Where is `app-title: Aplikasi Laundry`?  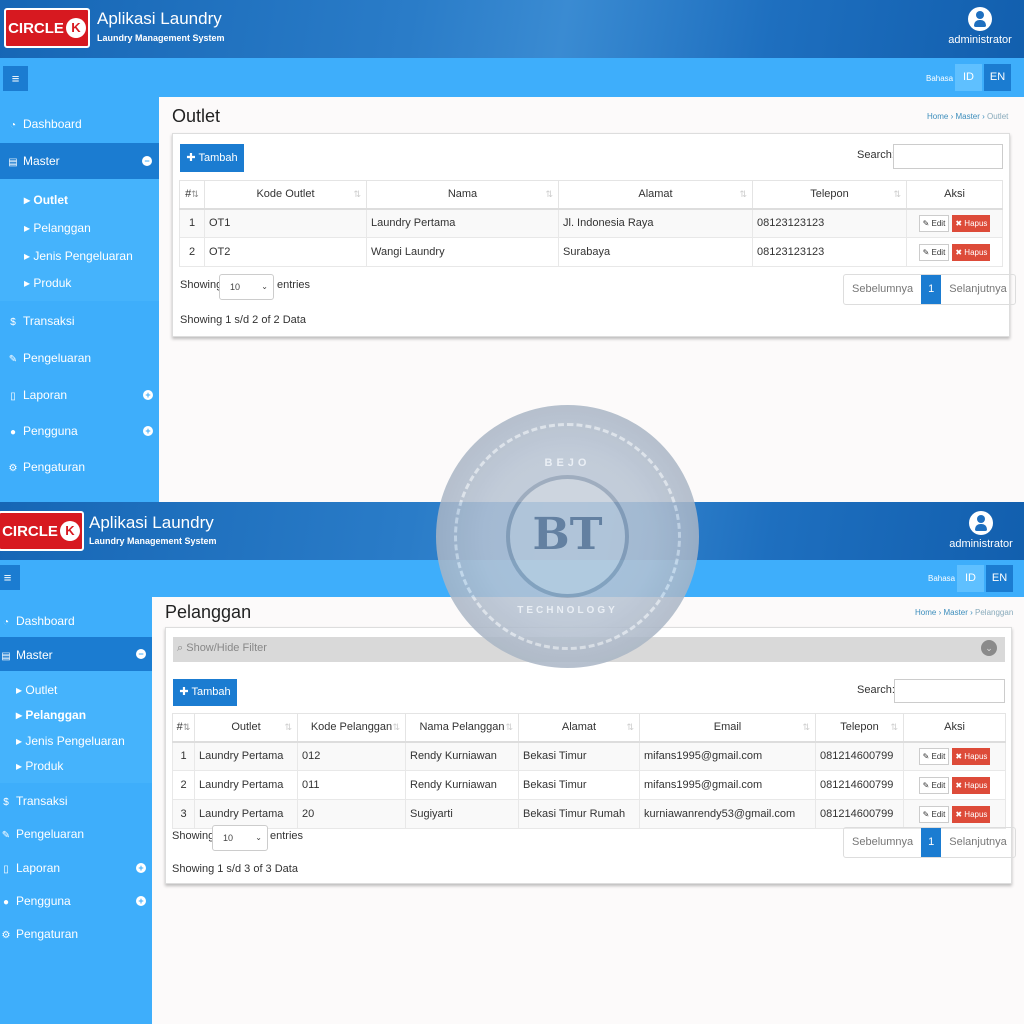
app-title: Aplikasi Laundry is located at coordinates (159, 18).